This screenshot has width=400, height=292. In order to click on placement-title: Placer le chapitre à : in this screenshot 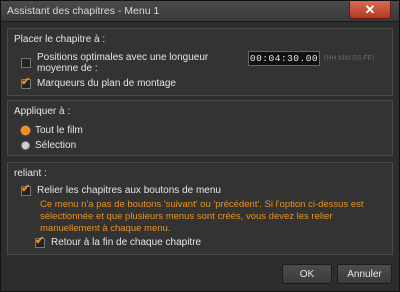, I will do `click(60, 39)`.